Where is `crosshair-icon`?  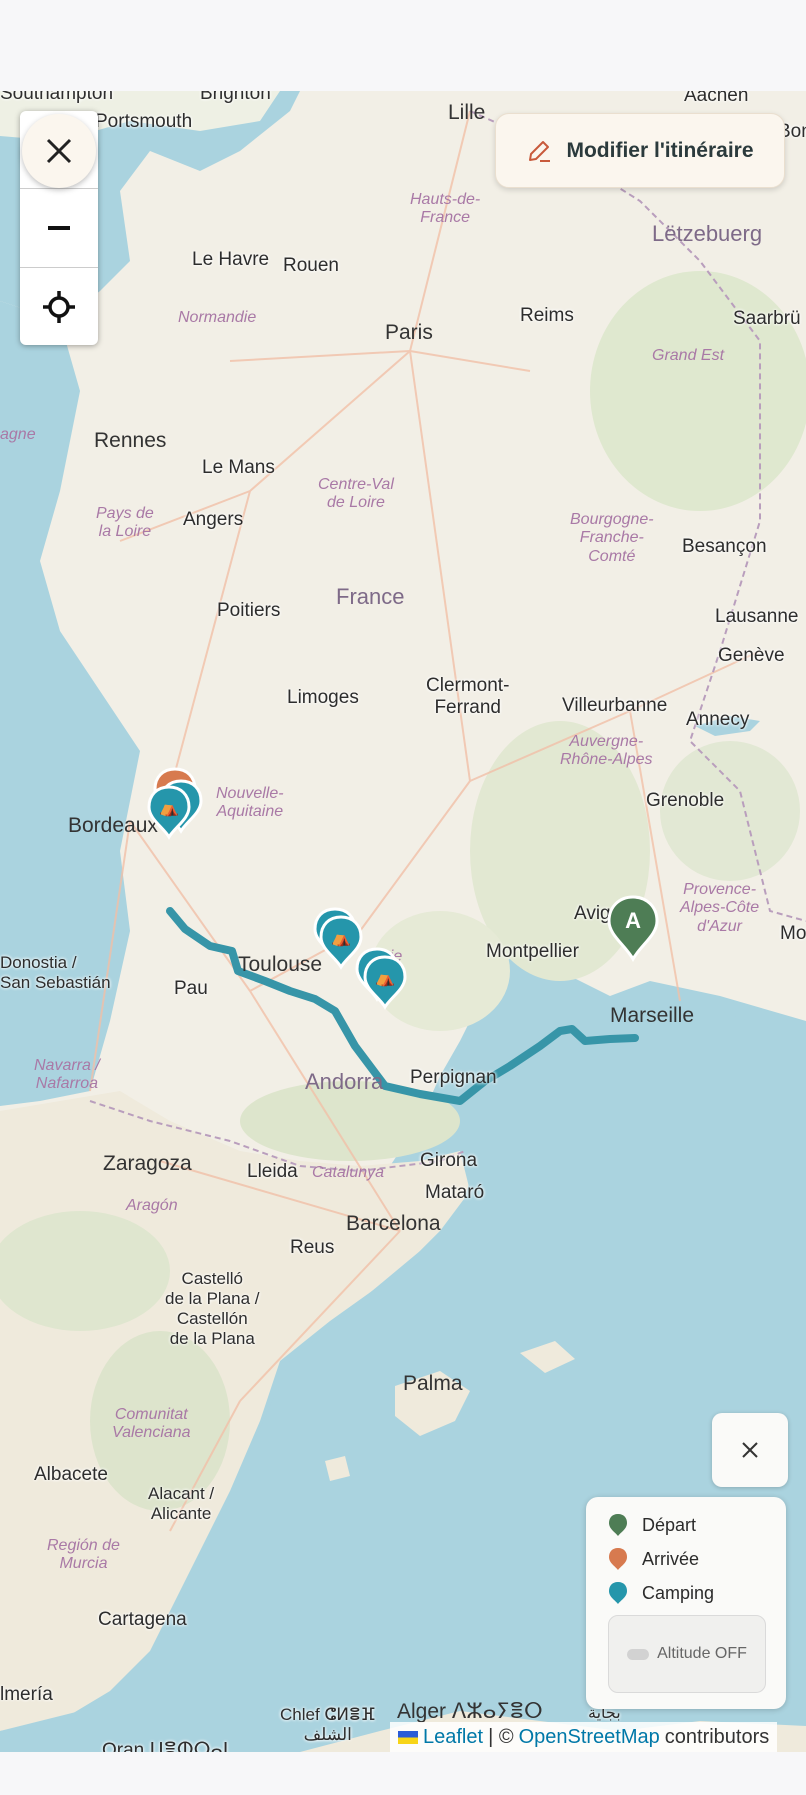 crosshair-icon is located at coordinates (59, 307).